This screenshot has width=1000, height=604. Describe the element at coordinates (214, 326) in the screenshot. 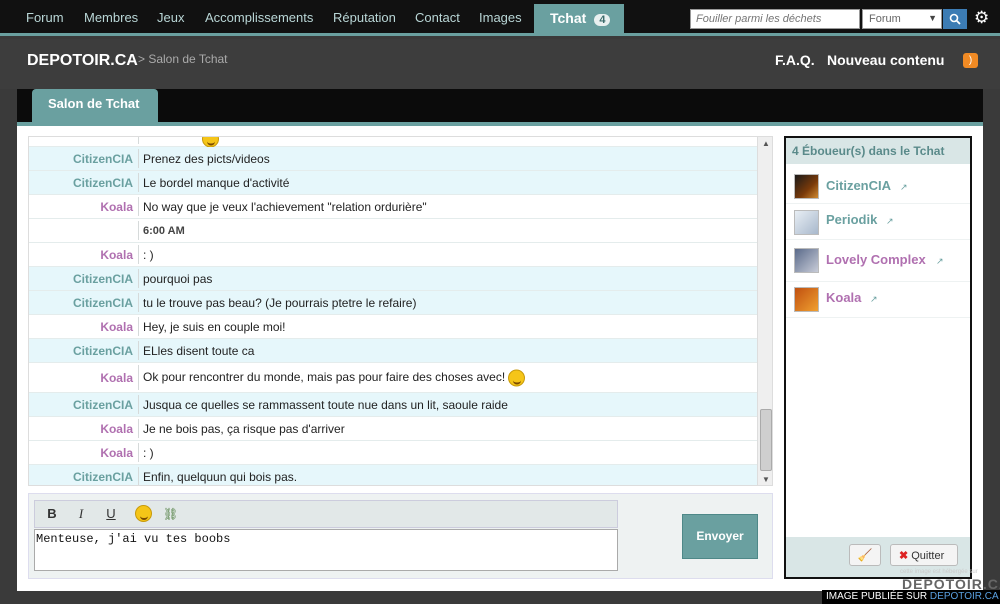

I see `message-text: Hey, je suis en couple moi!` at that location.